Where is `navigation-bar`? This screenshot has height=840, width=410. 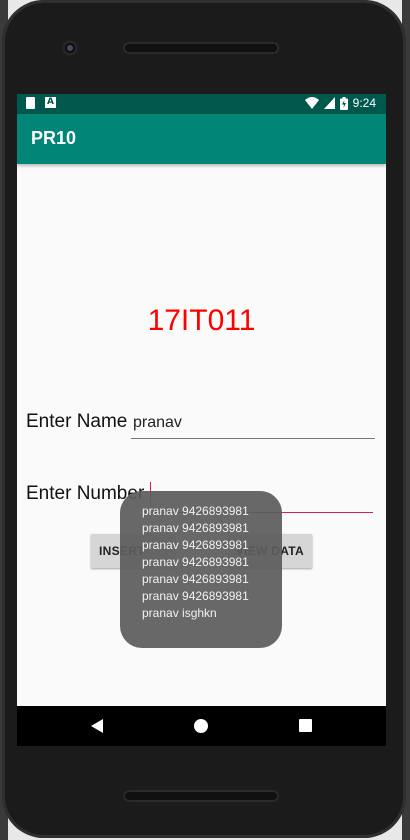 navigation-bar is located at coordinates (201, 726).